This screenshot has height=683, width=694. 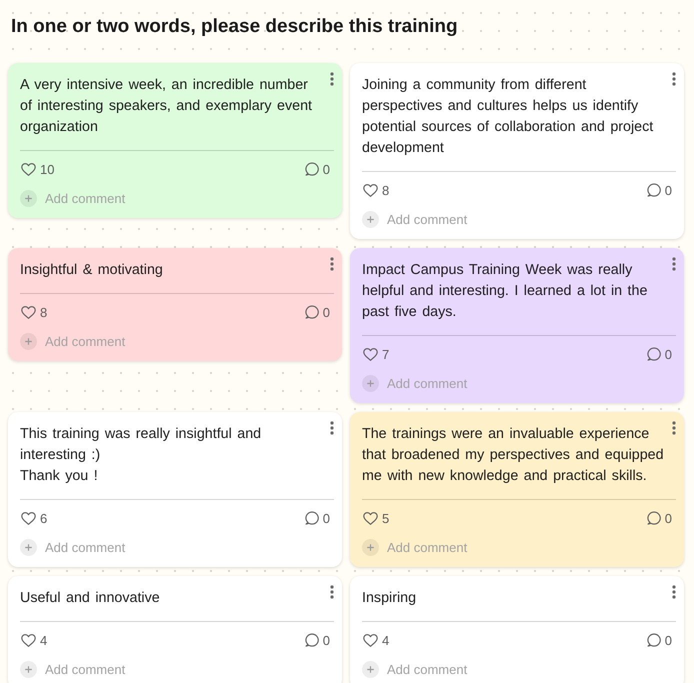 I want to click on like-button: 7, so click(x=376, y=354).